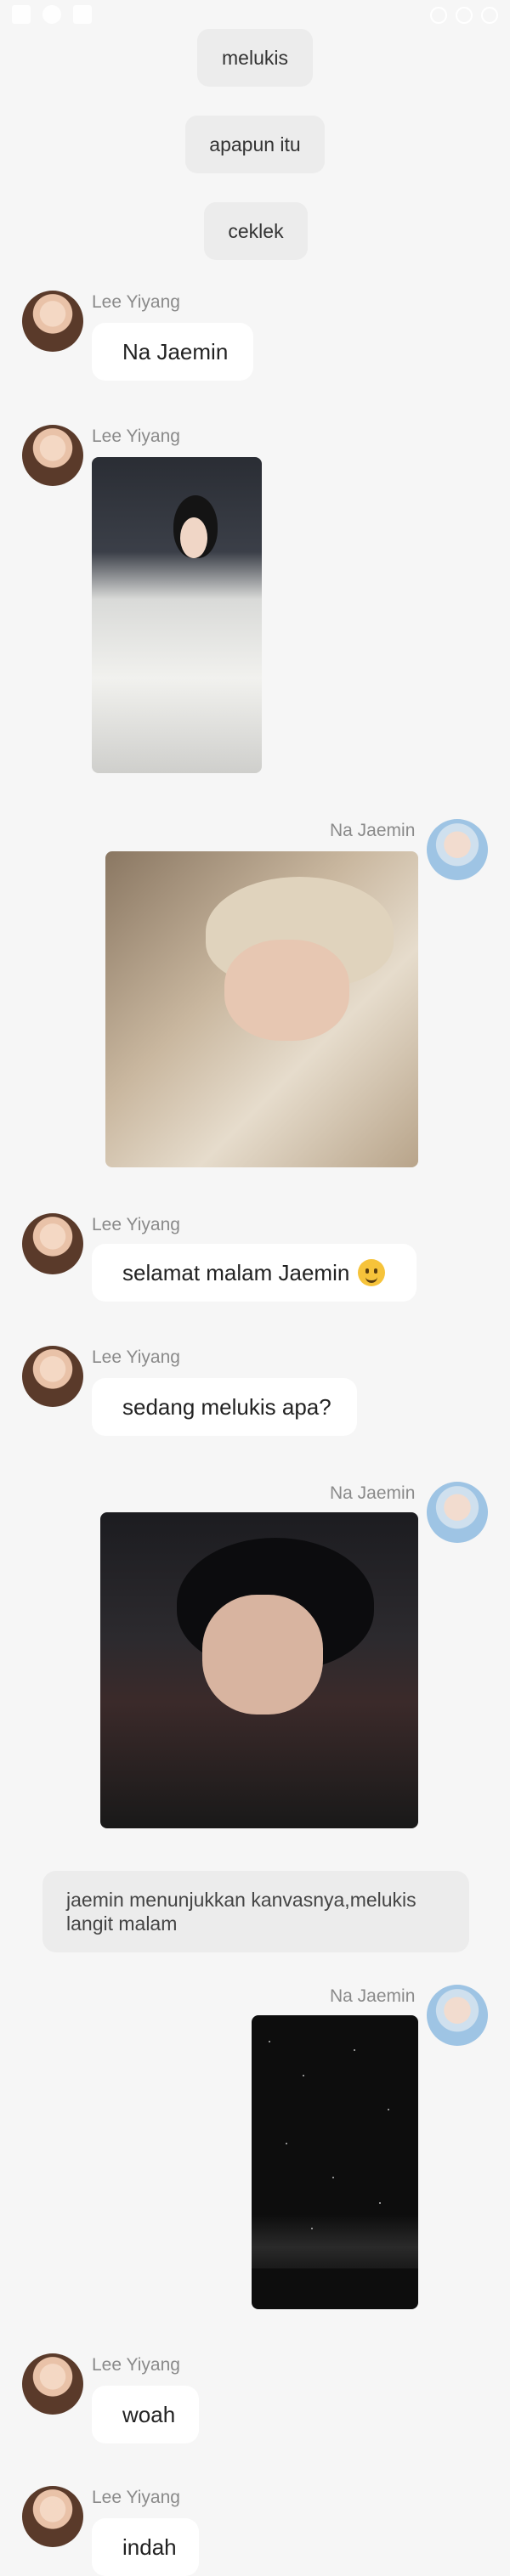 The width and height of the screenshot is (510, 2576). I want to click on message-bubble: Na Jaemin, so click(172, 352).